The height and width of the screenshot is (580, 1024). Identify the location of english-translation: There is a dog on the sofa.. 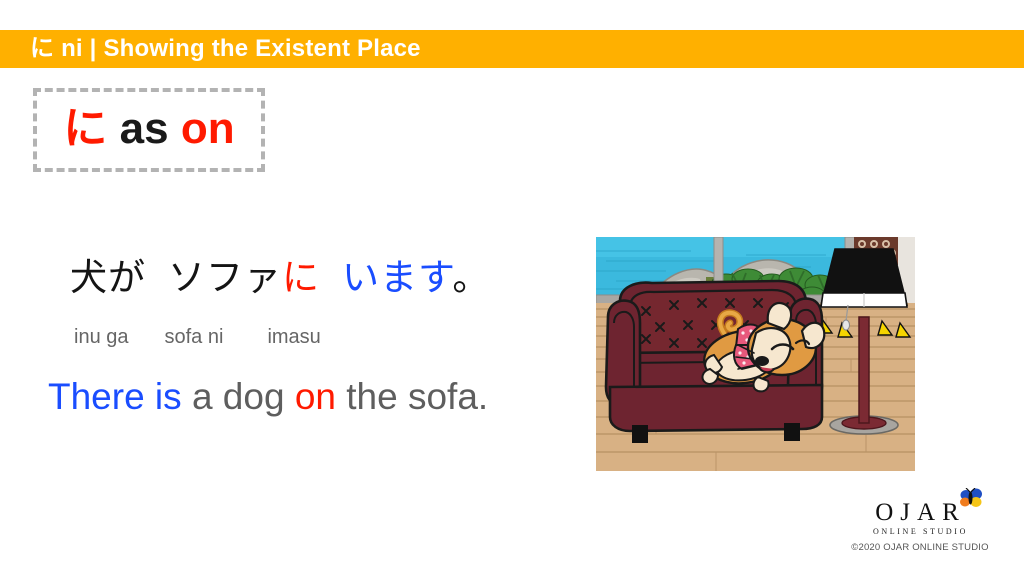
(268, 397).